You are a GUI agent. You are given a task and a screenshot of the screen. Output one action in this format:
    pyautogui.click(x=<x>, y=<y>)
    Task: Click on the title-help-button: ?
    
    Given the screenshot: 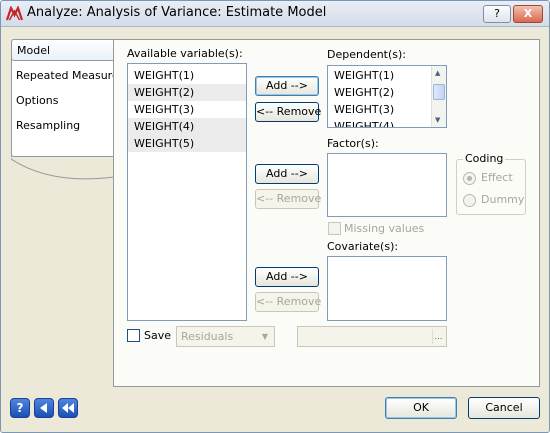 What is the action you would take?
    pyautogui.click(x=497, y=14)
    